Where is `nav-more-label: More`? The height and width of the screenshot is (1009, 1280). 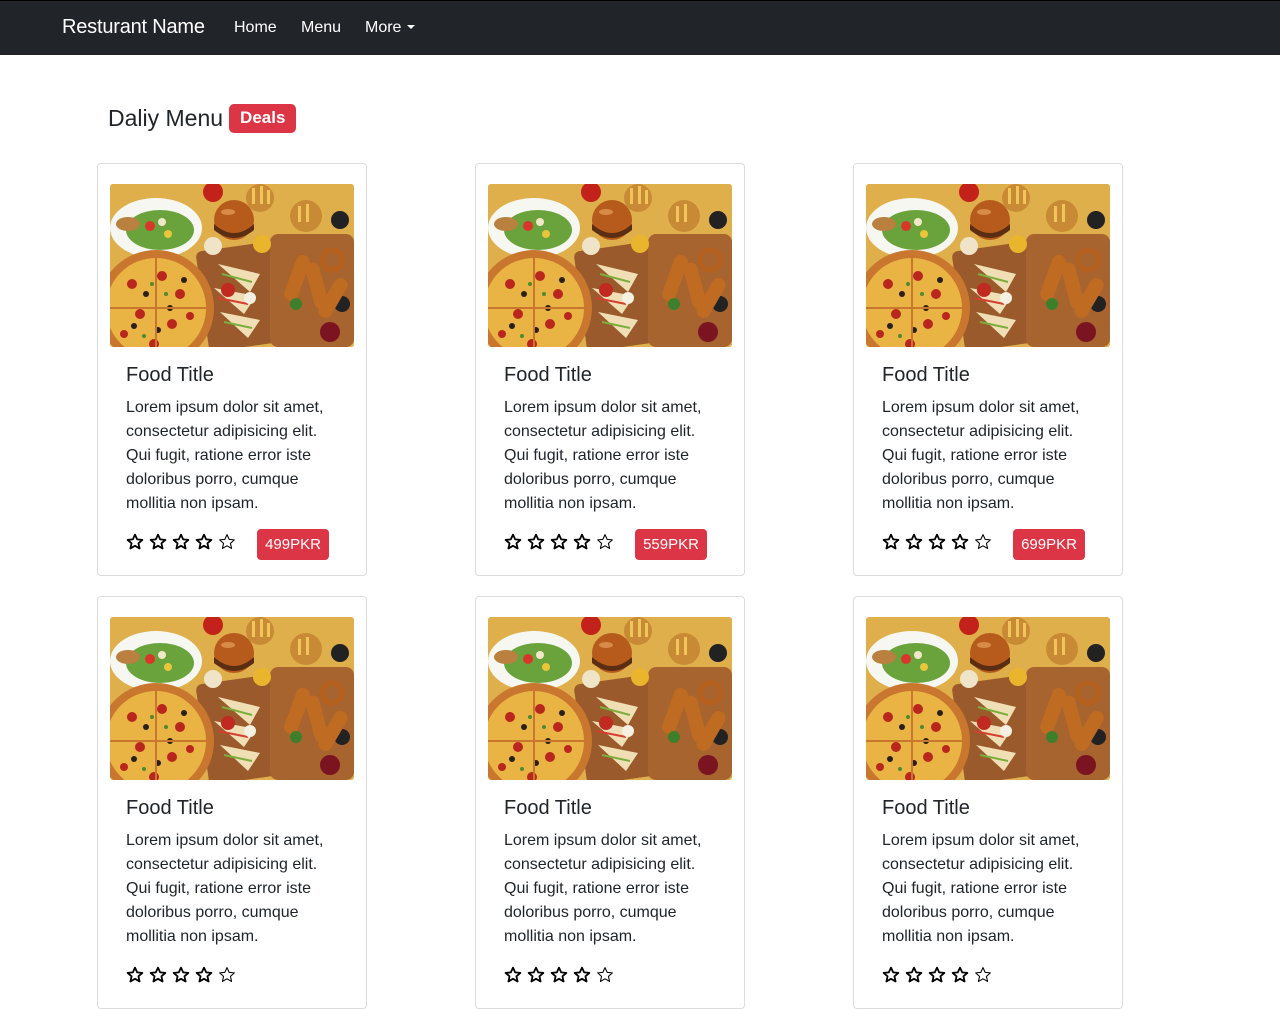 nav-more-label: More is located at coordinates (383, 27).